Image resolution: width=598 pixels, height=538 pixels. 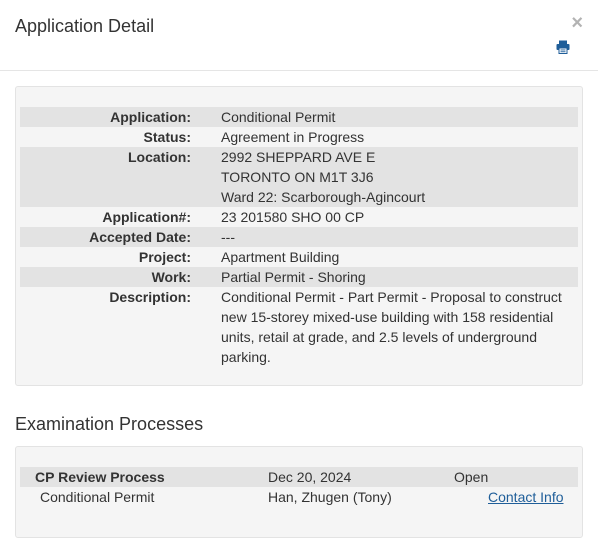 What do you see at coordinates (526, 497) in the screenshot?
I see `contact-info-link: Contact Info` at bounding box center [526, 497].